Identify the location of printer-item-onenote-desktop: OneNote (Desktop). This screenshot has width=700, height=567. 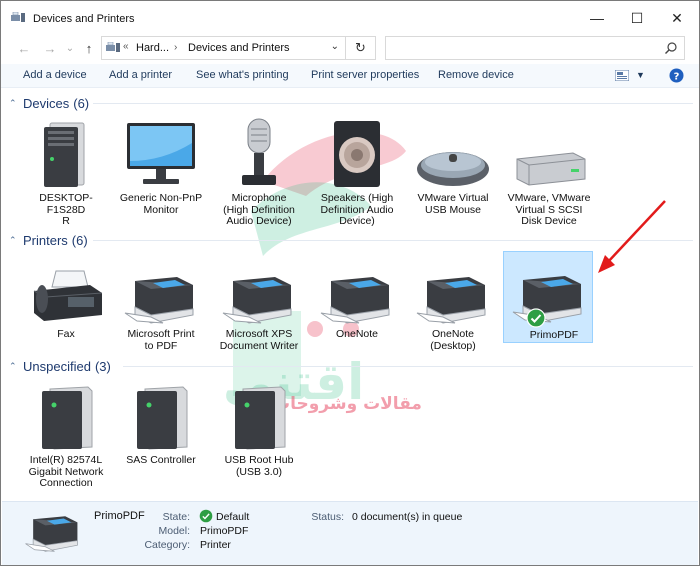
(453, 302).